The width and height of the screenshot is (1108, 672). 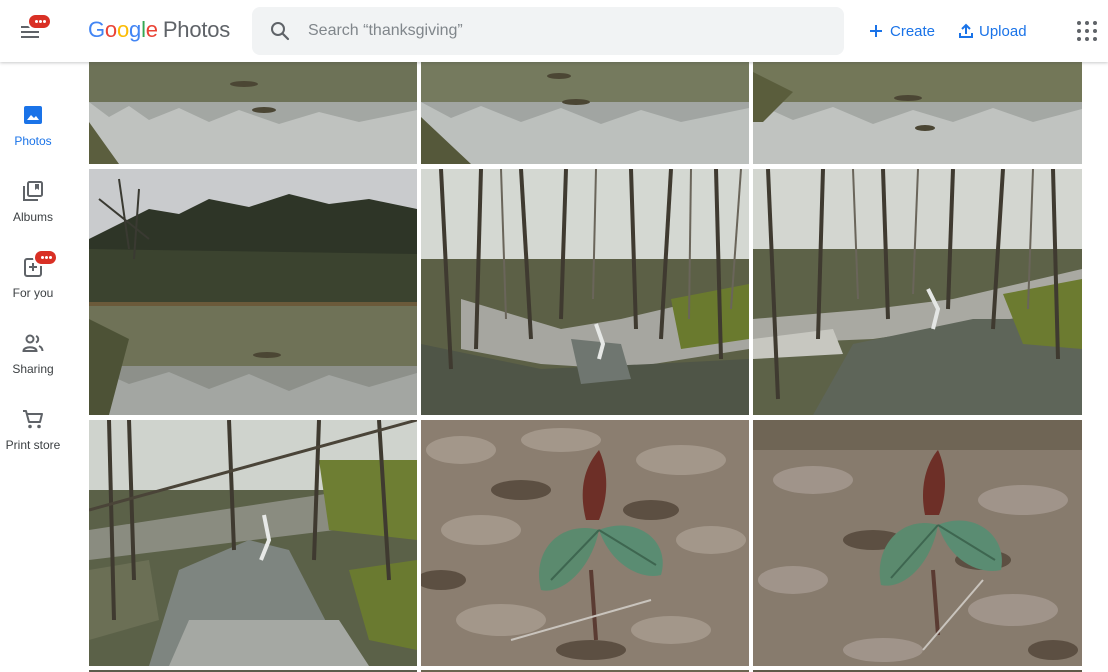 What do you see at coordinates (966, 30) in the screenshot?
I see `upload-icon` at bounding box center [966, 30].